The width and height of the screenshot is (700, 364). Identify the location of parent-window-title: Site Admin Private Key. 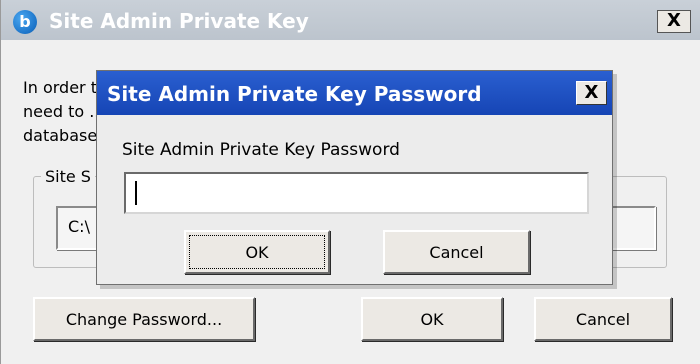
(179, 21).